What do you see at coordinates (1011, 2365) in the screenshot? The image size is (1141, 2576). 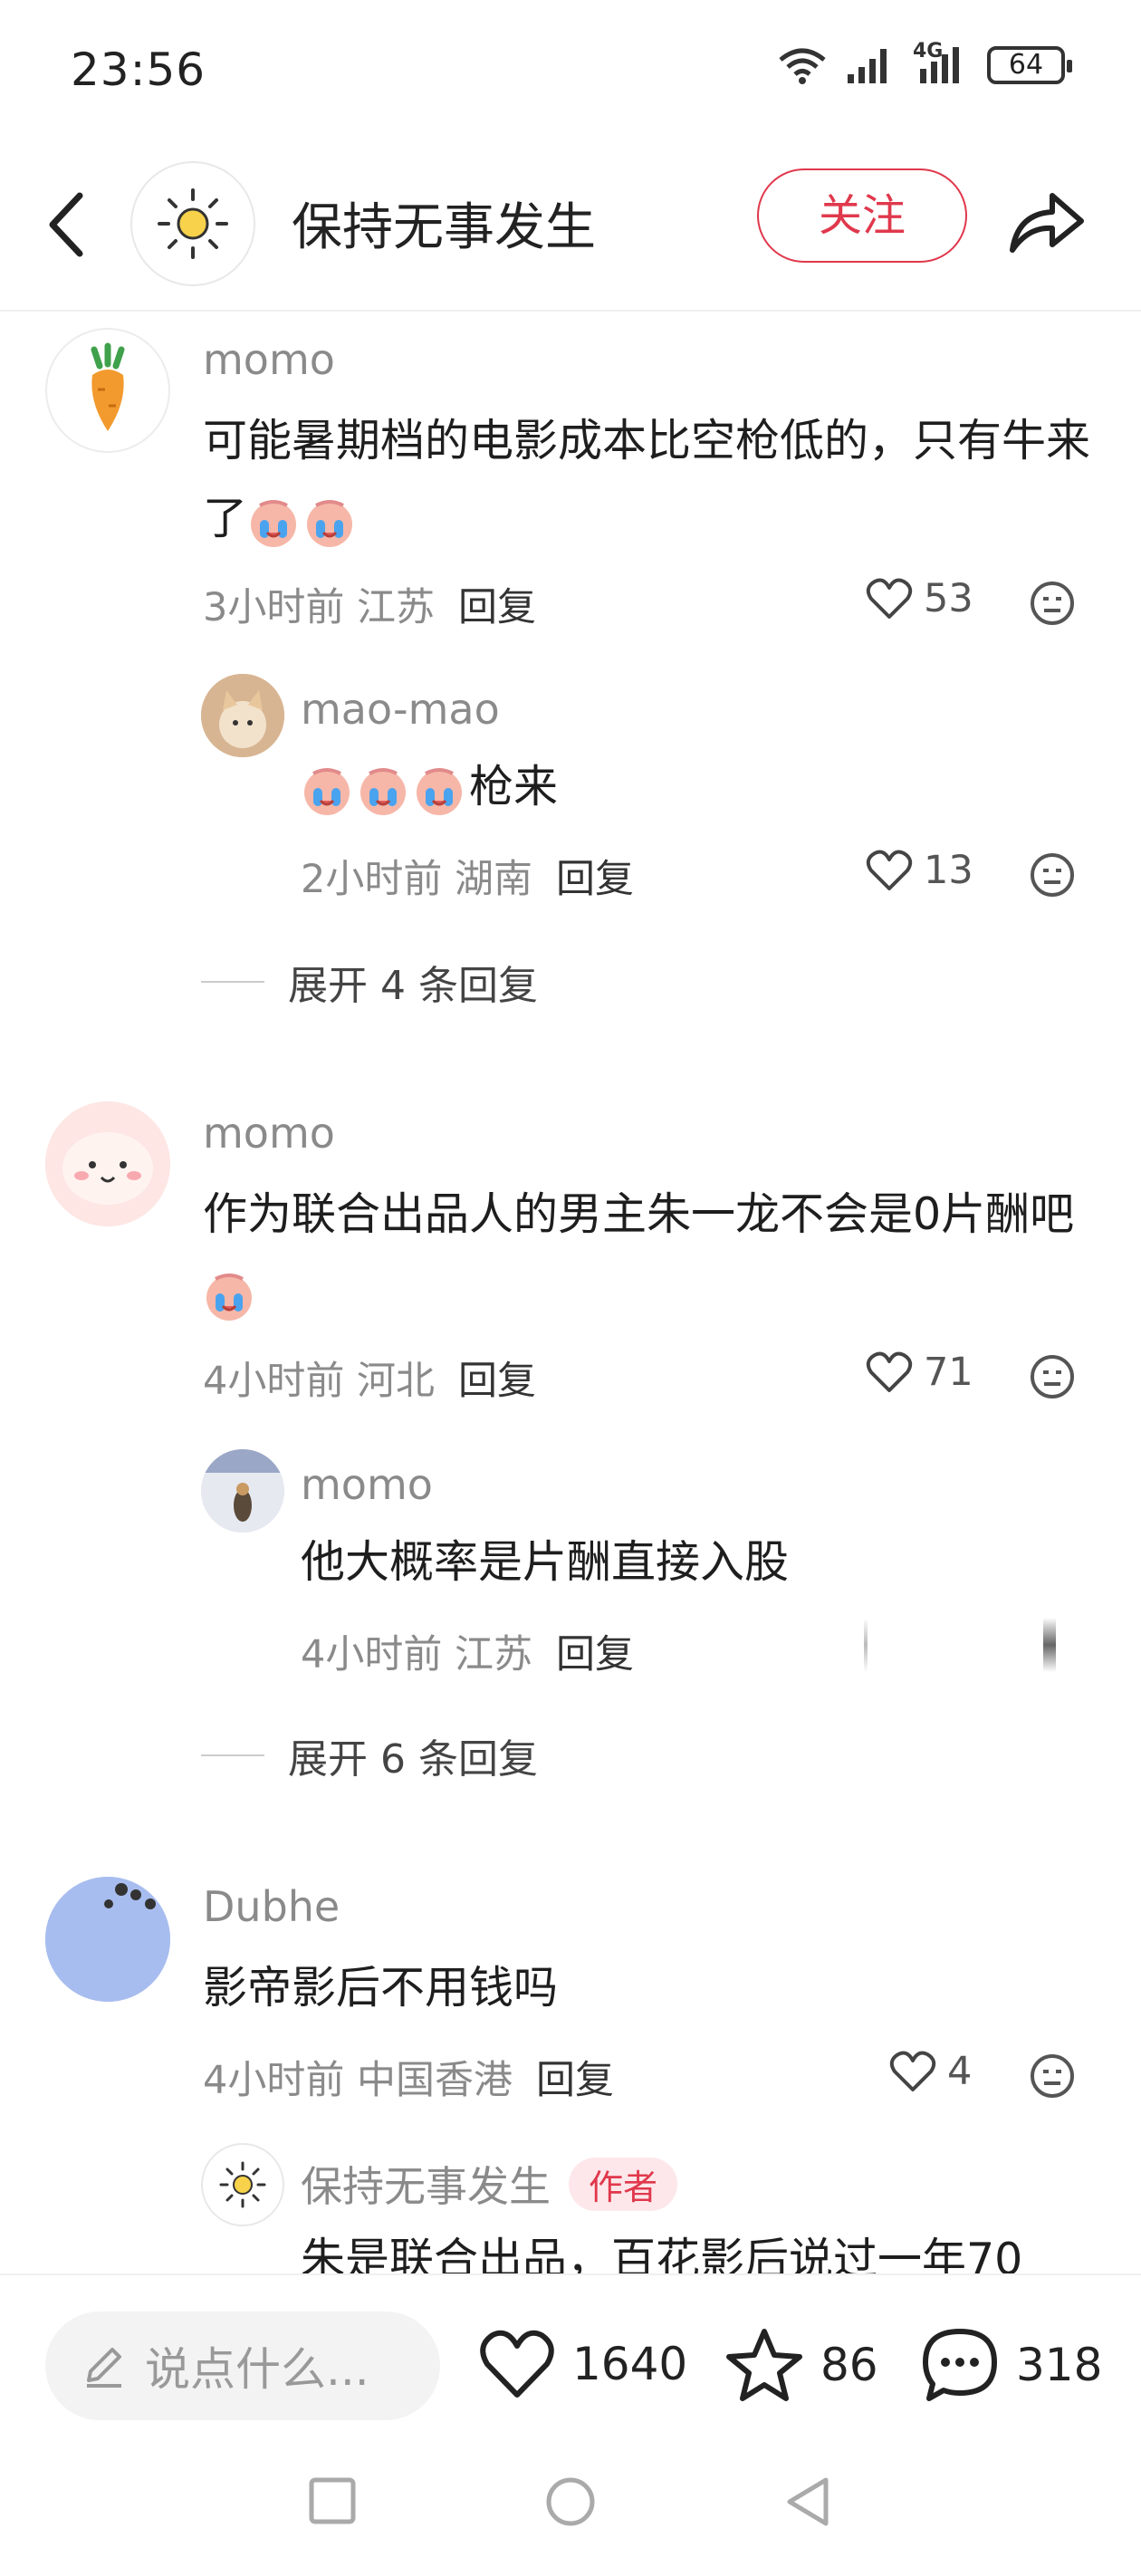 I see `comments-button: 318` at bounding box center [1011, 2365].